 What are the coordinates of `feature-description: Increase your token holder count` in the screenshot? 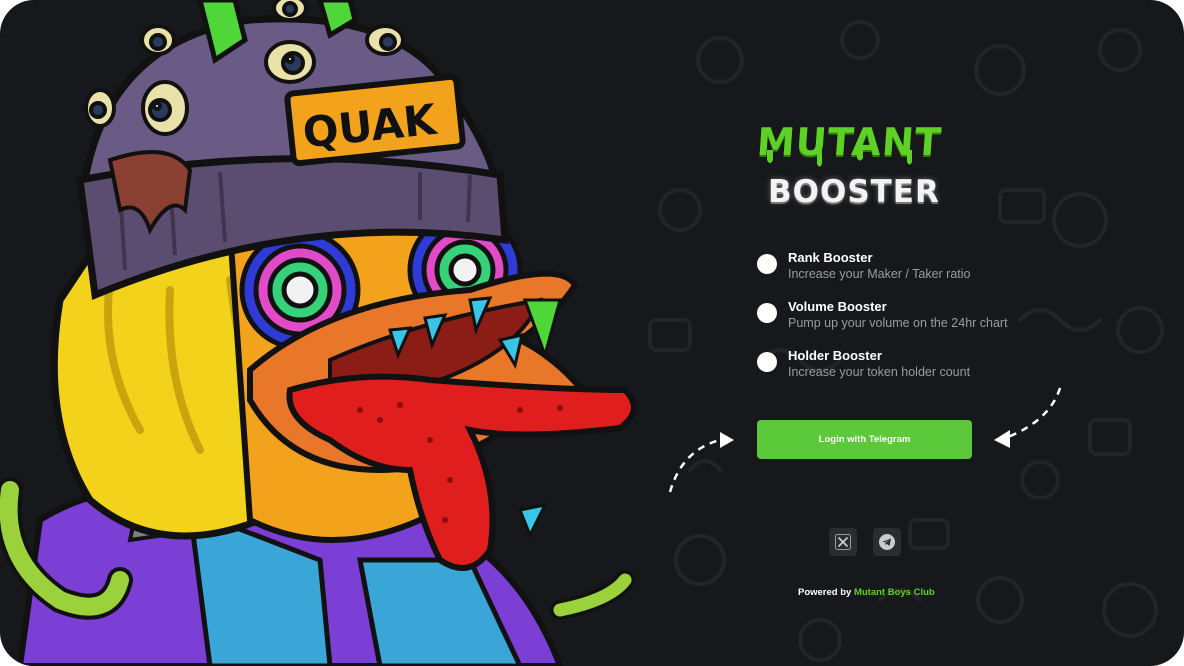 It's located at (879, 372).